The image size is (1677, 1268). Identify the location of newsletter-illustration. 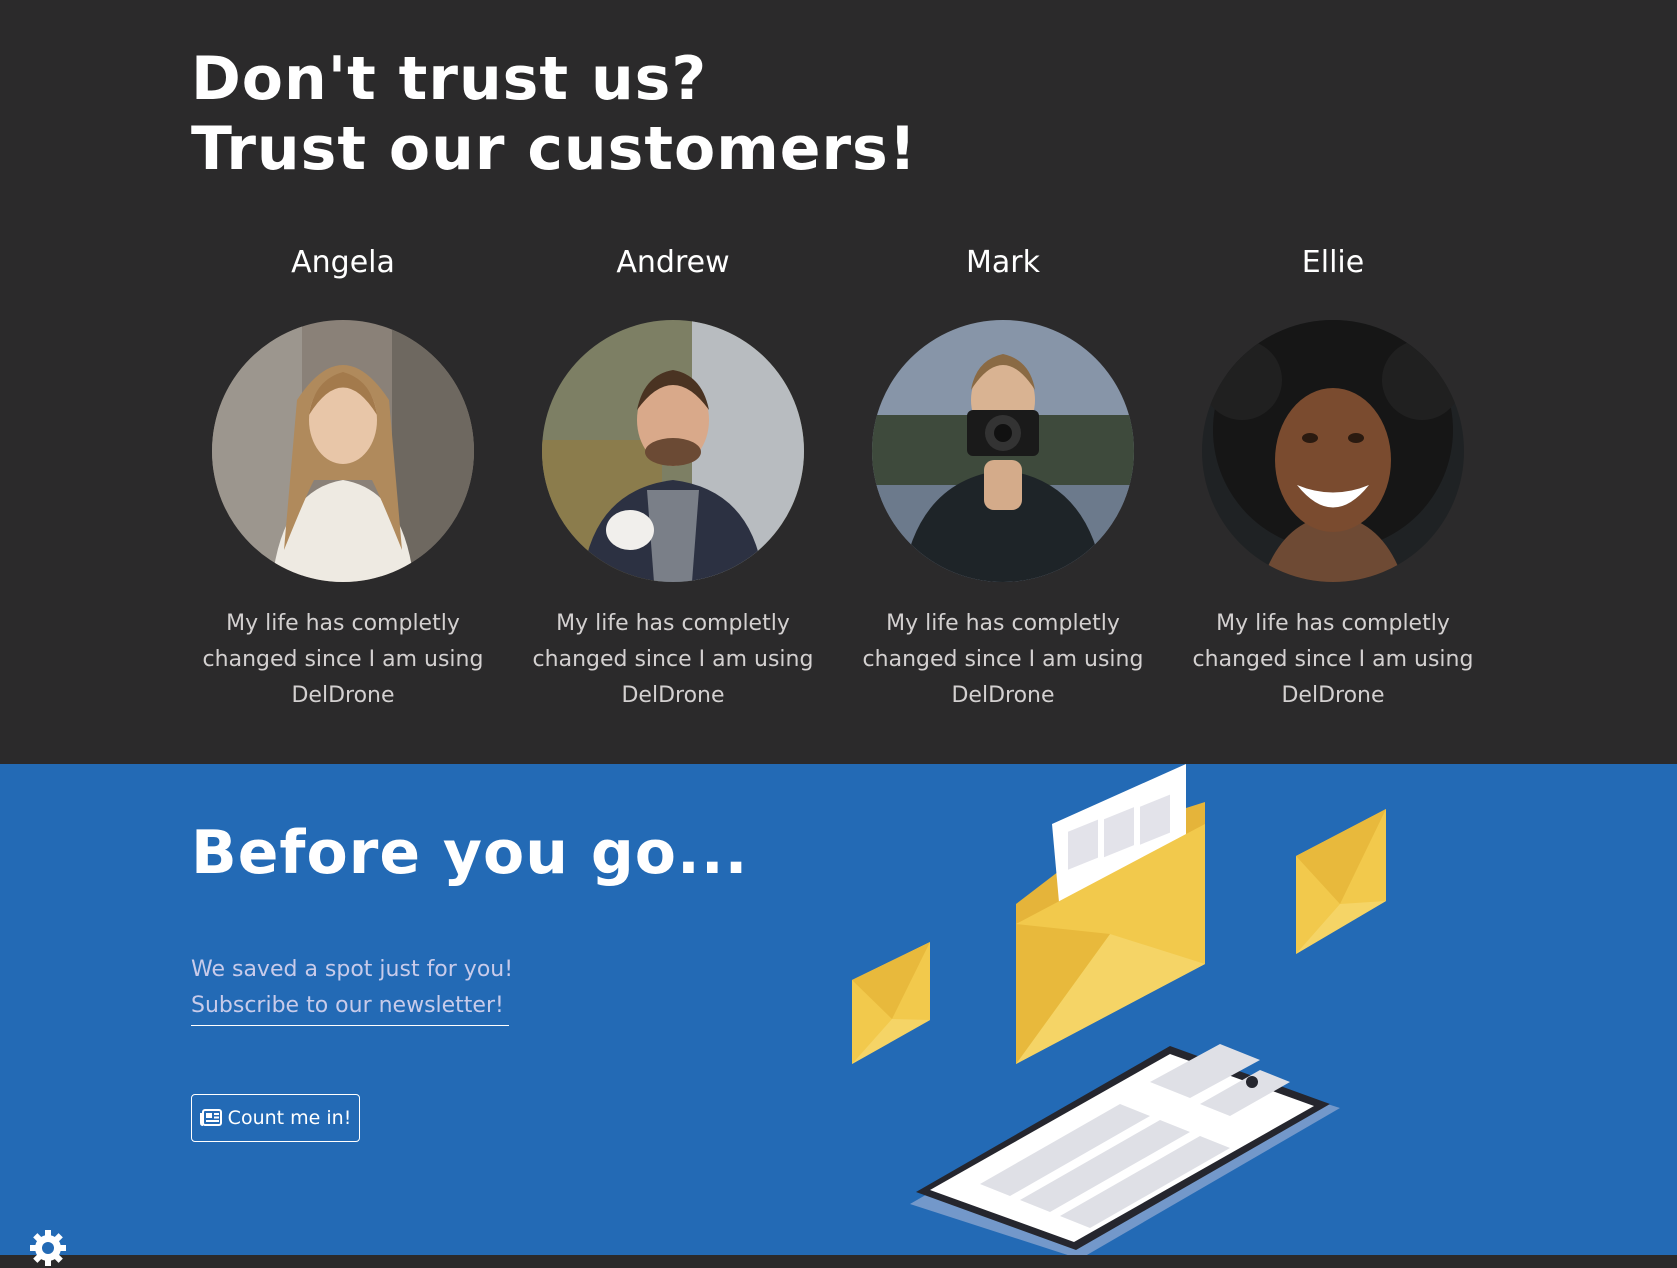
(1119, 1009).